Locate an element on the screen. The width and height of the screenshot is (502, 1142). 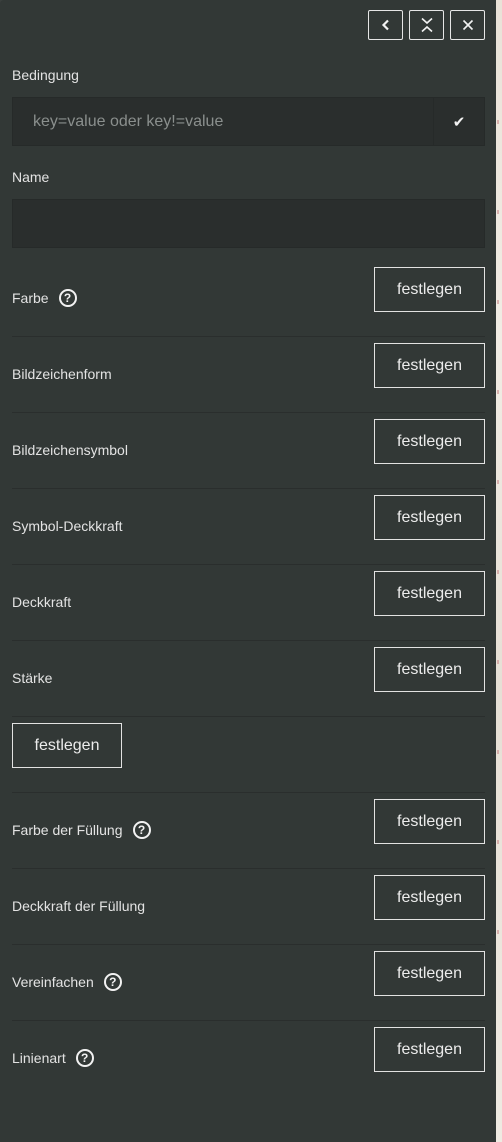
property-label: Stärke is located at coordinates (32, 678).